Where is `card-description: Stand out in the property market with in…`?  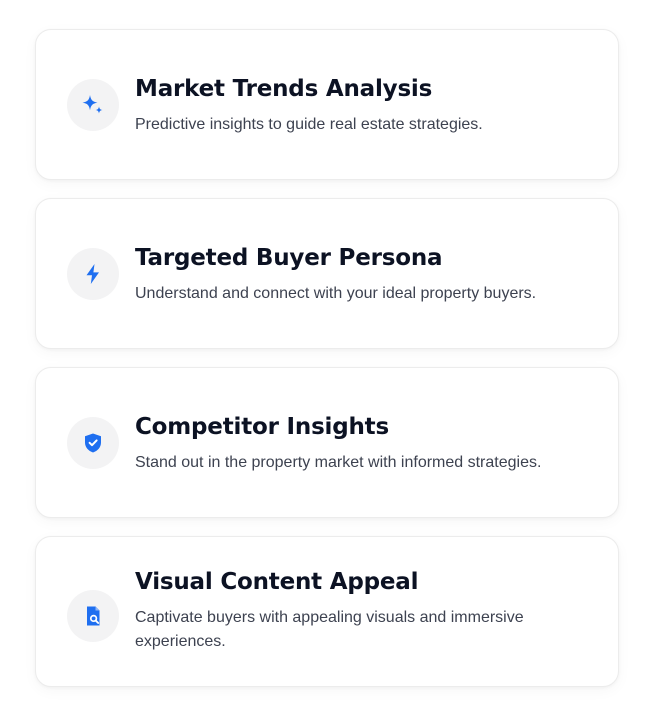 card-description: Stand out in the property market with in… is located at coordinates (338, 462).